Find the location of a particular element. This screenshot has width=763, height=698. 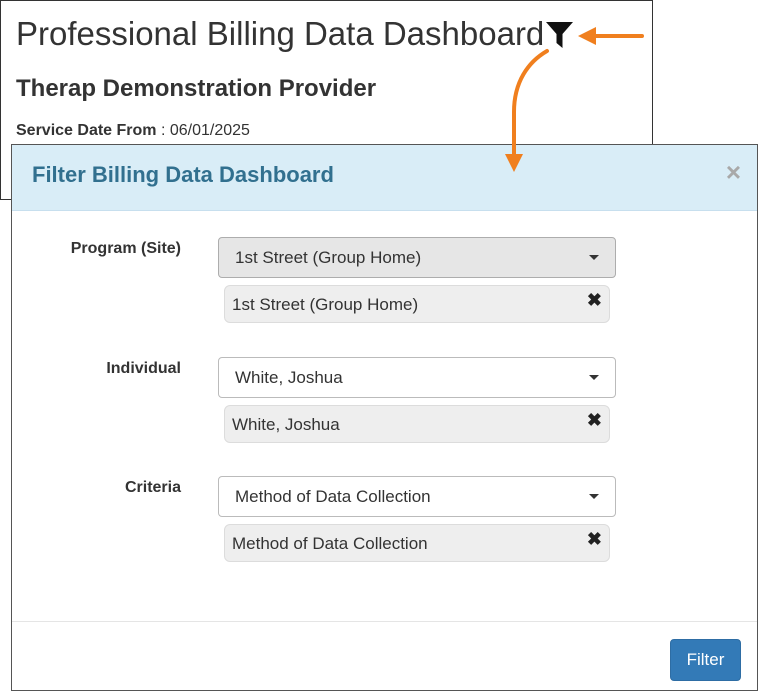

individual-label: Individual is located at coordinates (143, 368).